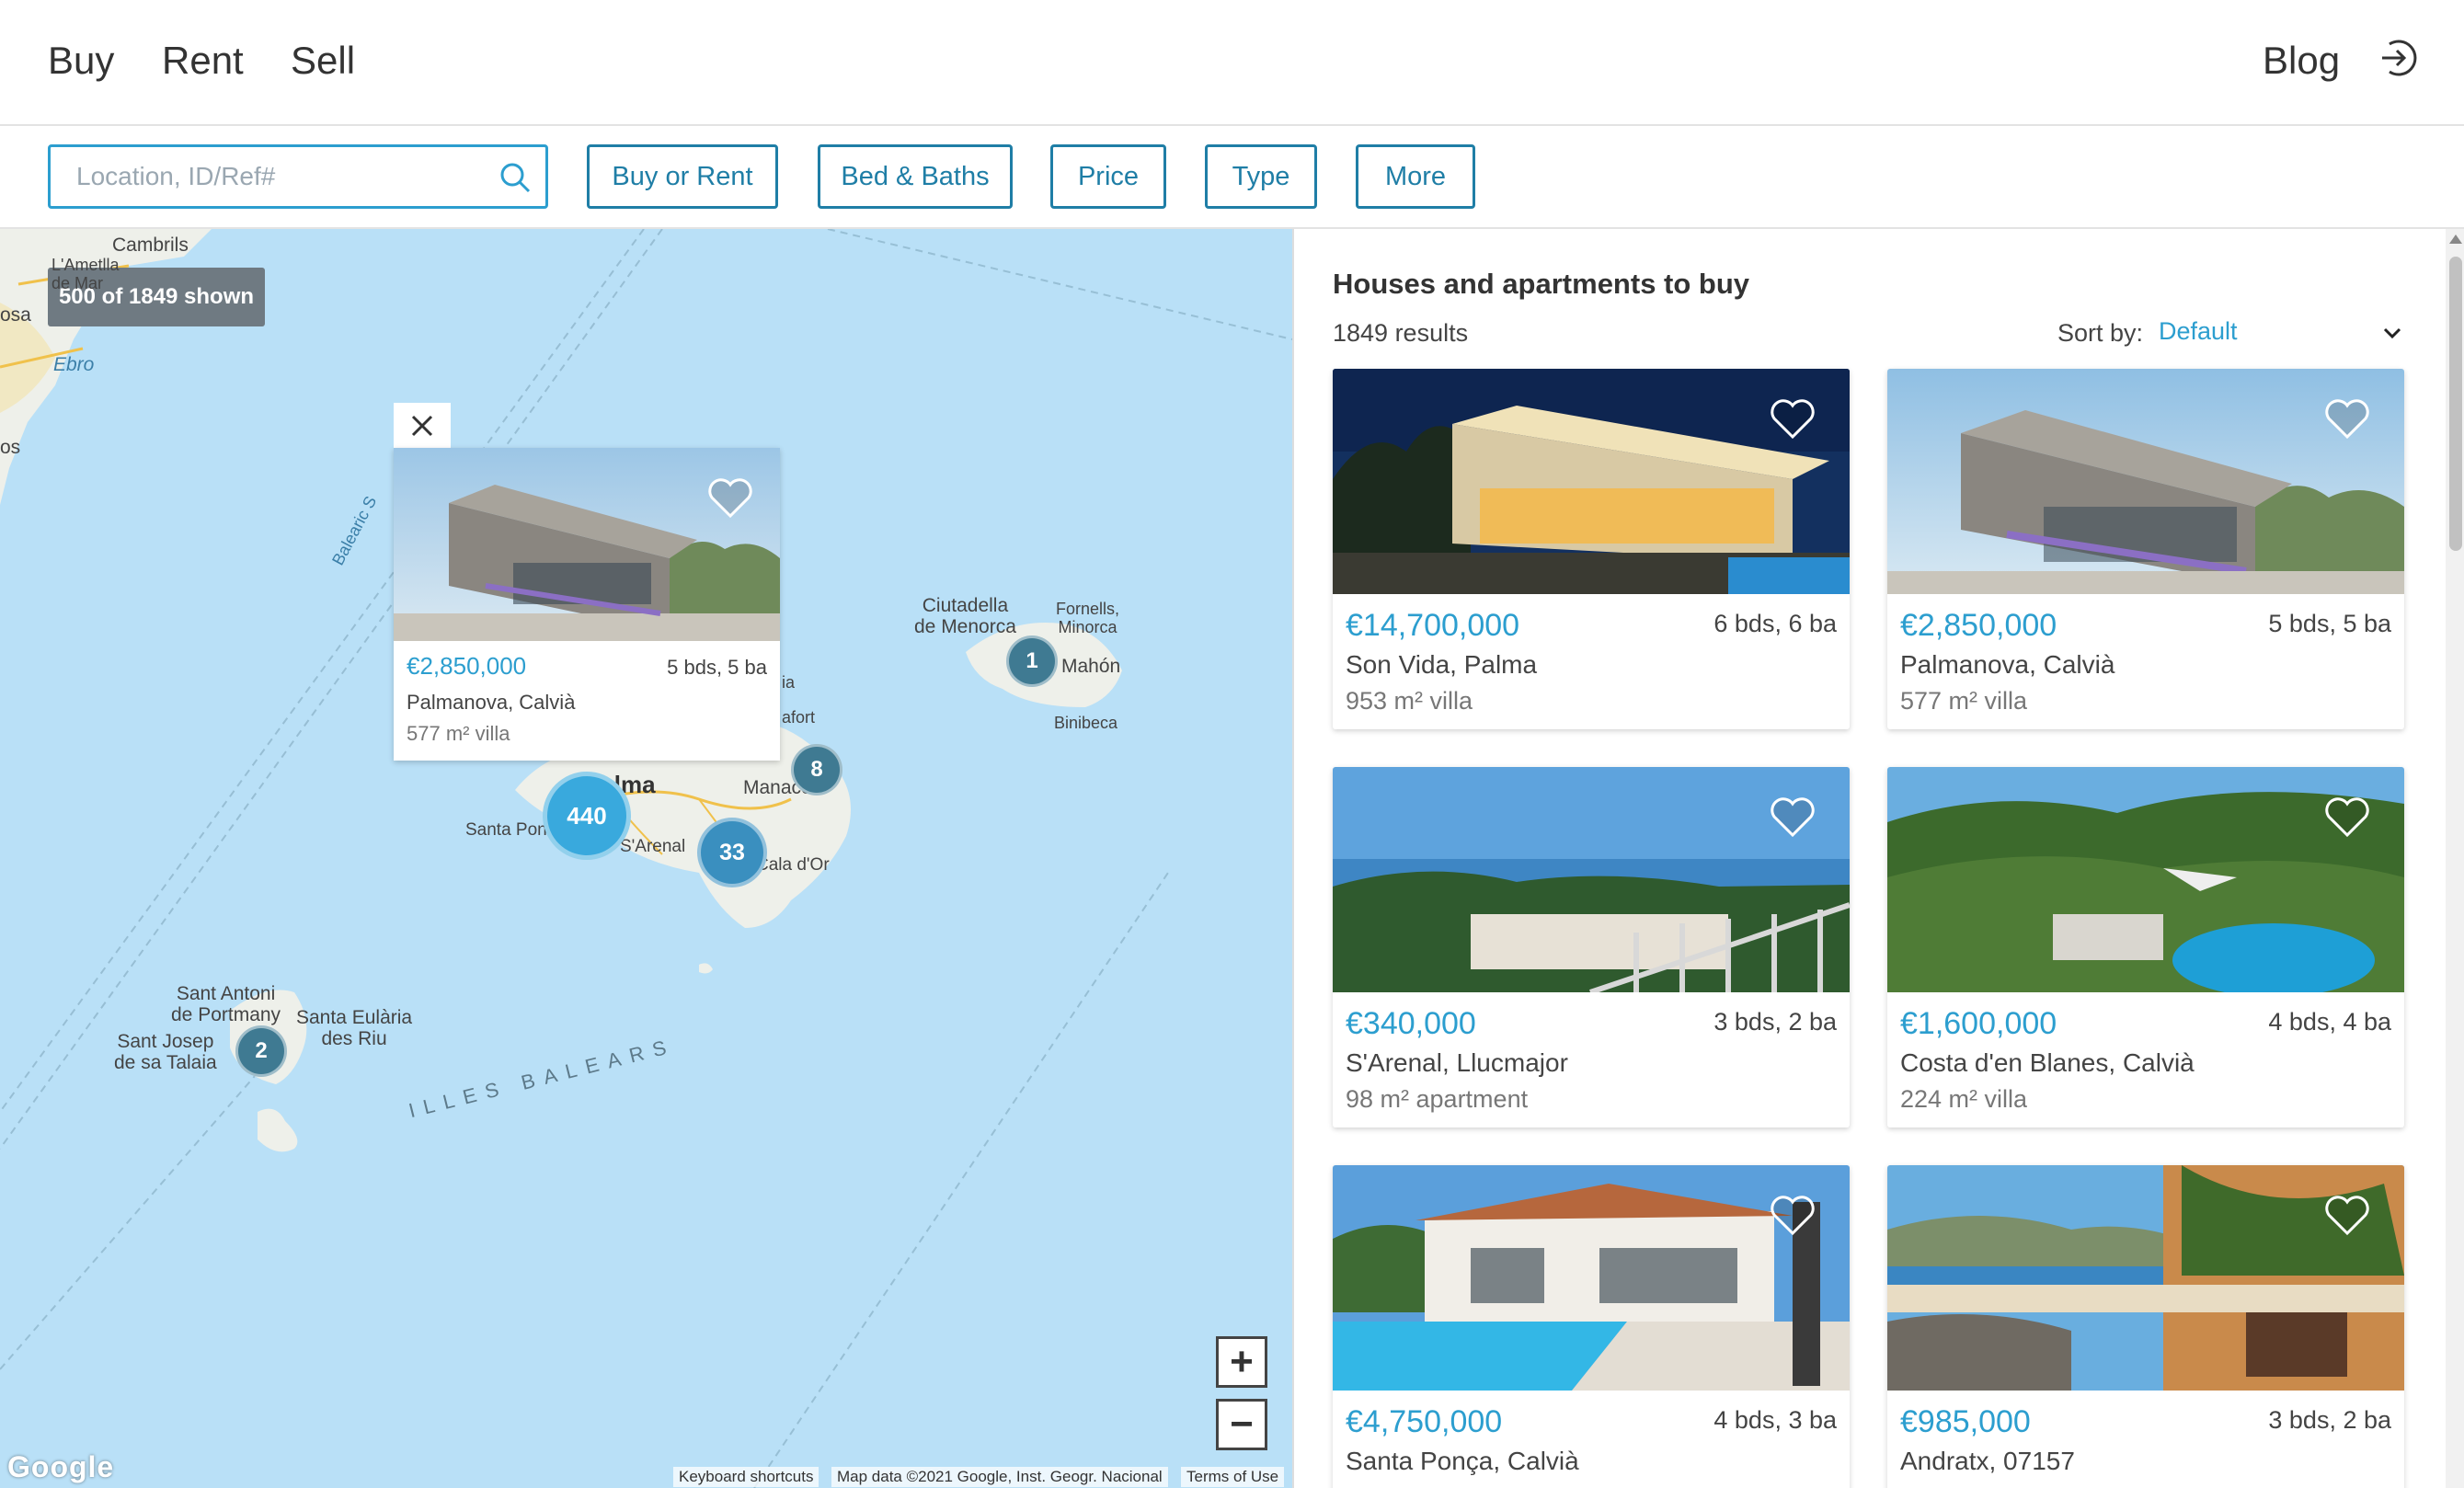  Describe the element at coordinates (2455, 239) in the screenshot. I see `scroll-up-arrow-icon` at that location.